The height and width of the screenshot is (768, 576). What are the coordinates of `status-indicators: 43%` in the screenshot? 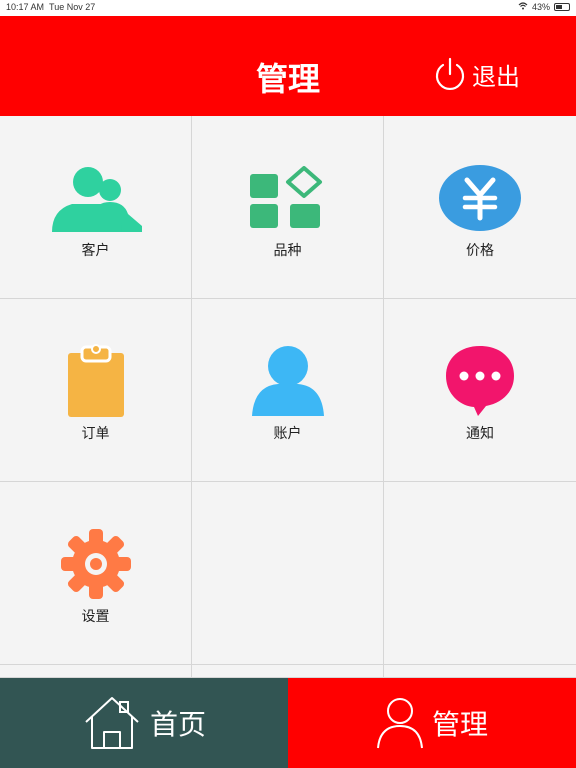 It's located at (544, 7).